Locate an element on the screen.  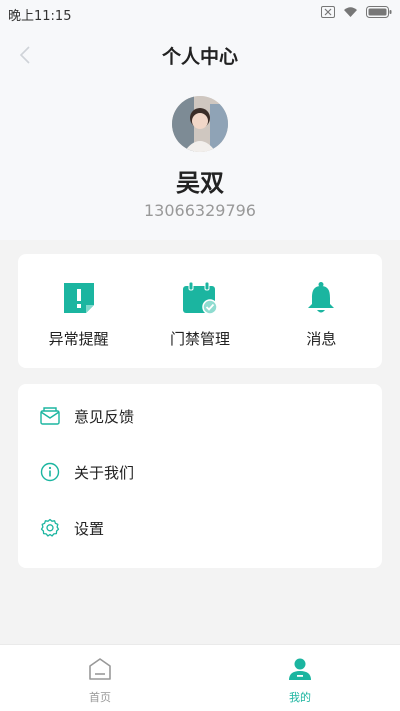
page-title: 个人中心 is located at coordinates (199, 57).